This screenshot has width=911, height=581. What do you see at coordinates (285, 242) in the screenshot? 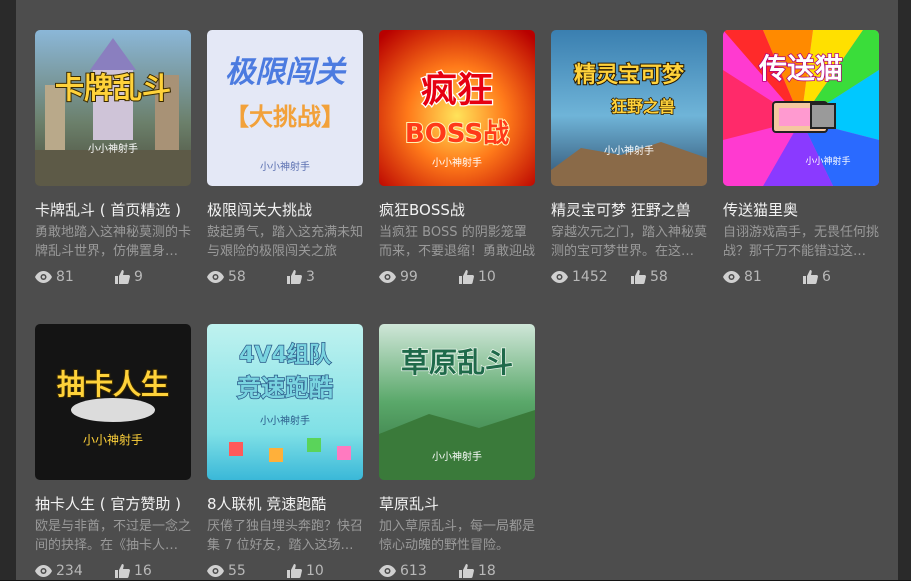
I see `game-description: 鼓起勇气，踏入这充满未知与艰险的极限闯关之旅` at bounding box center [285, 242].